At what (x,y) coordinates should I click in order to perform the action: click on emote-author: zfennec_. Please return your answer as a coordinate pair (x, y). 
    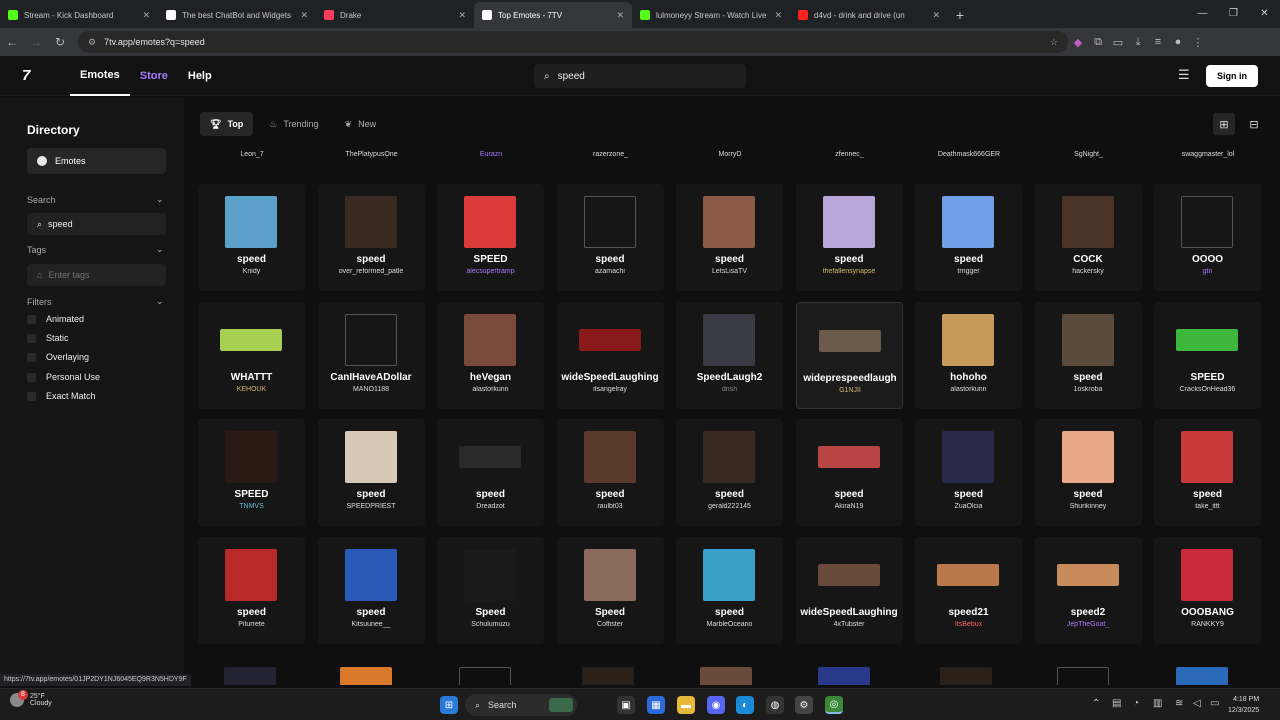
    Looking at the image, I should click on (850, 154).